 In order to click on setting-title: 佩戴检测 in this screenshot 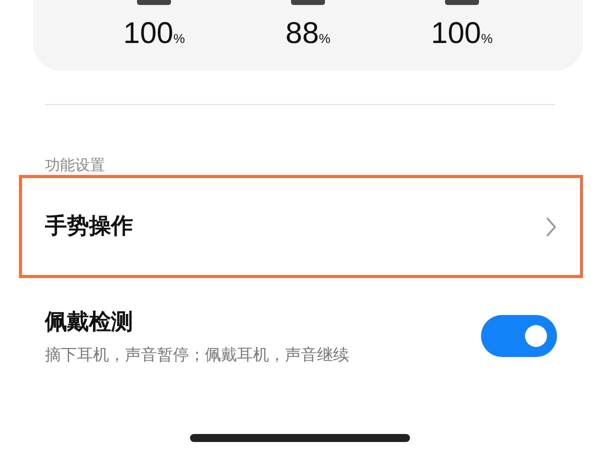, I will do `click(89, 322)`.